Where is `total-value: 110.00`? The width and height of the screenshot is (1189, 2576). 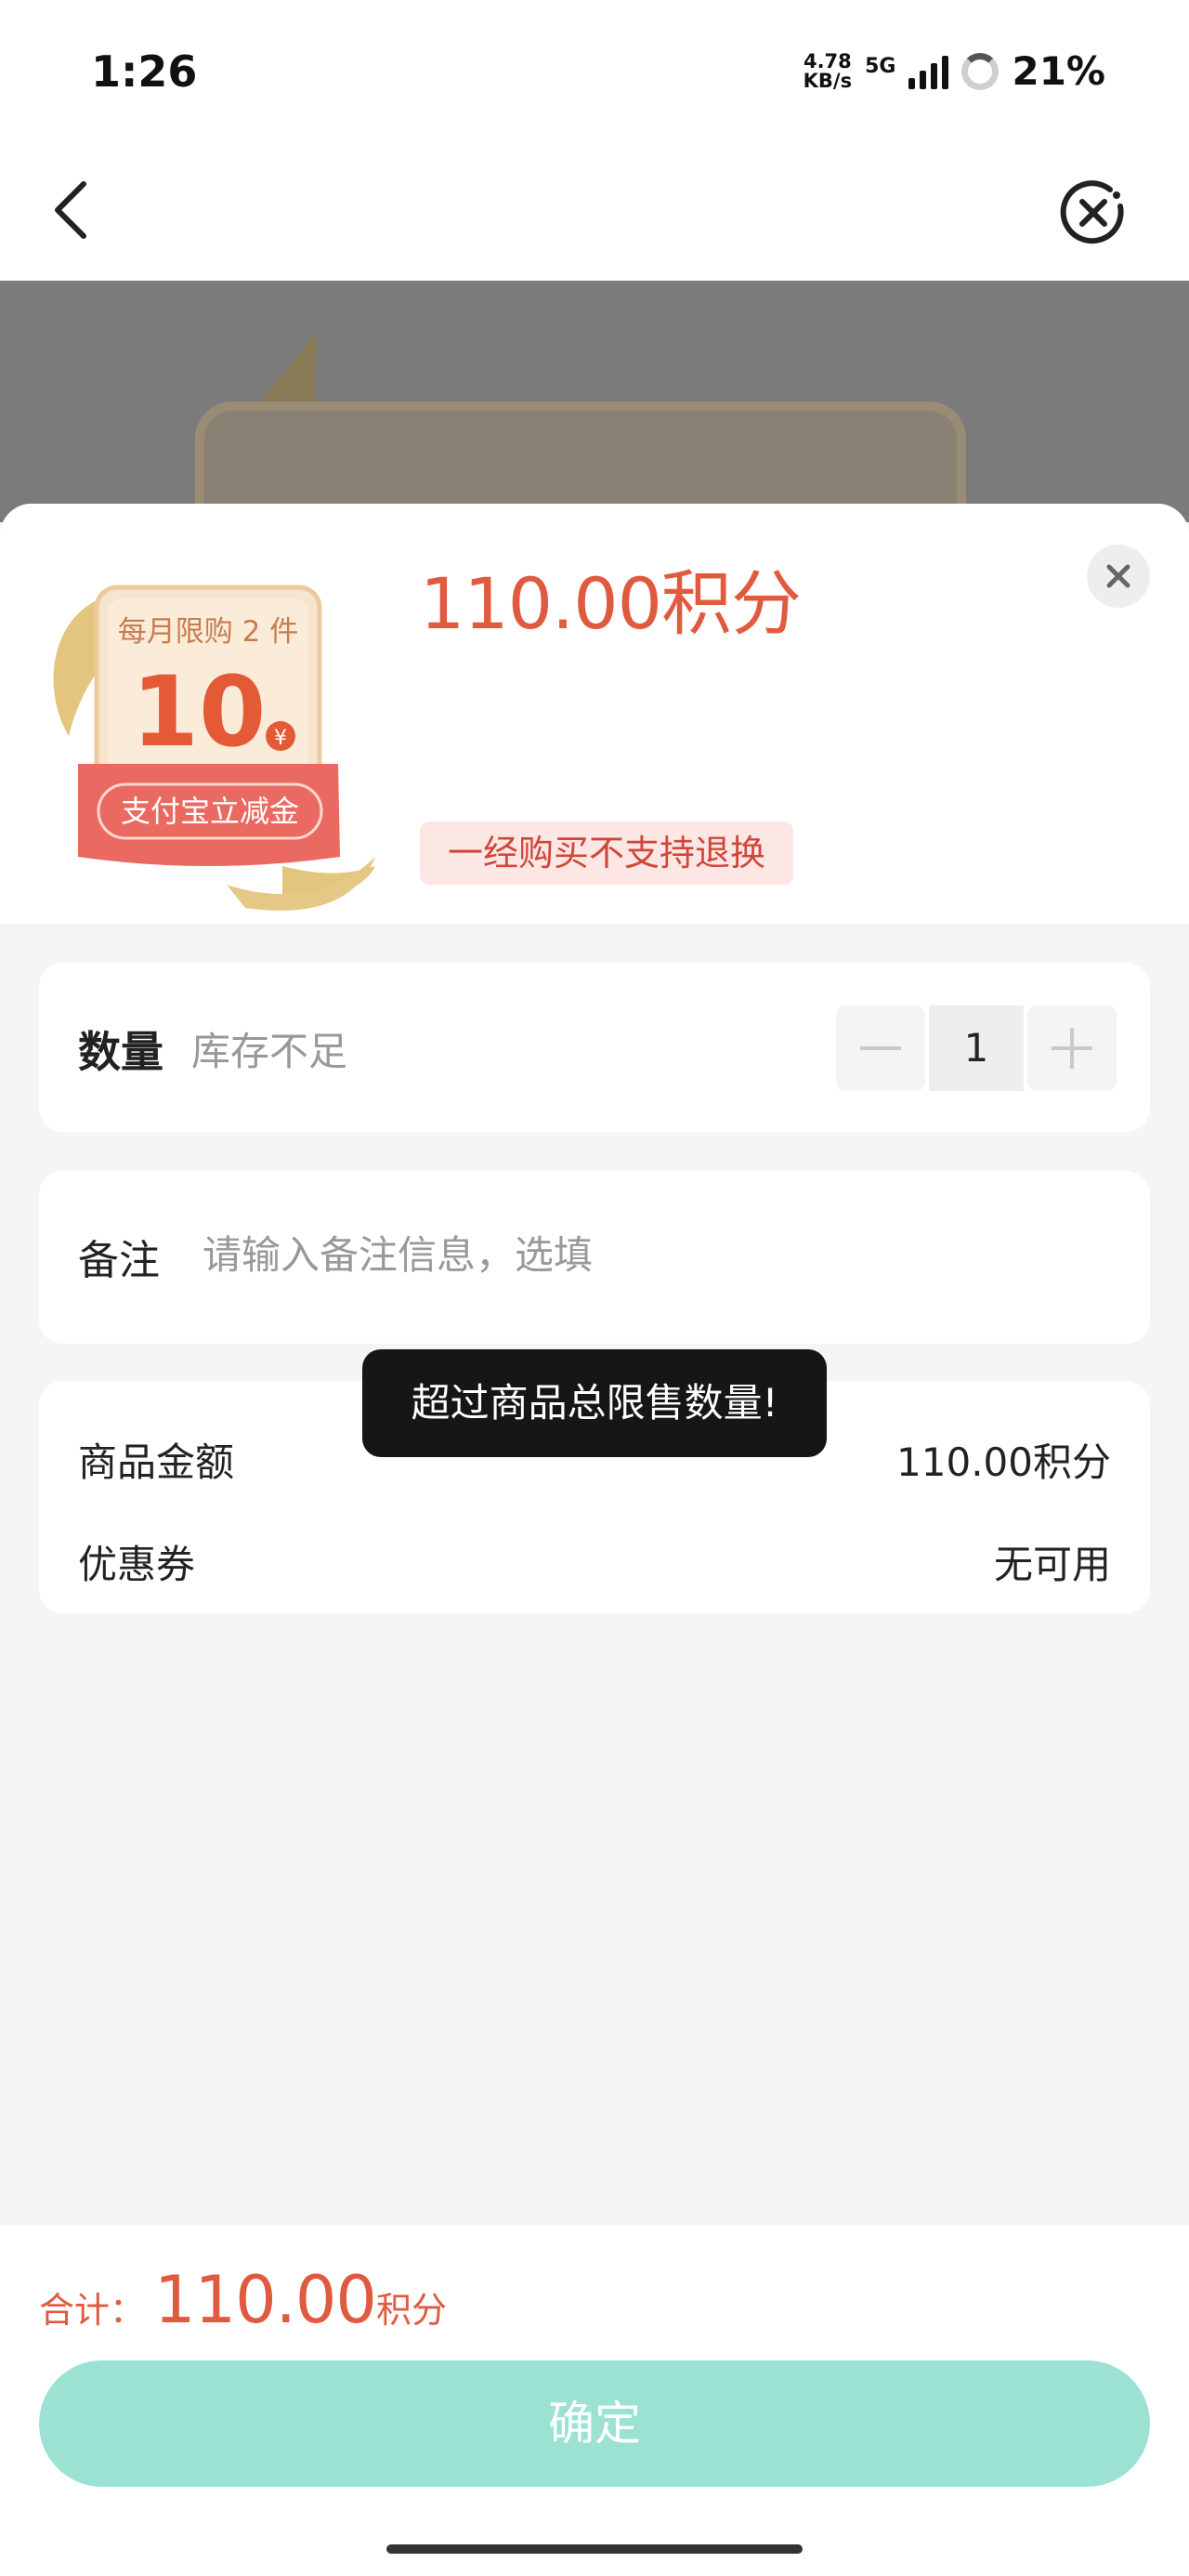 total-value: 110.00 is located at coordinates (265, 2300).